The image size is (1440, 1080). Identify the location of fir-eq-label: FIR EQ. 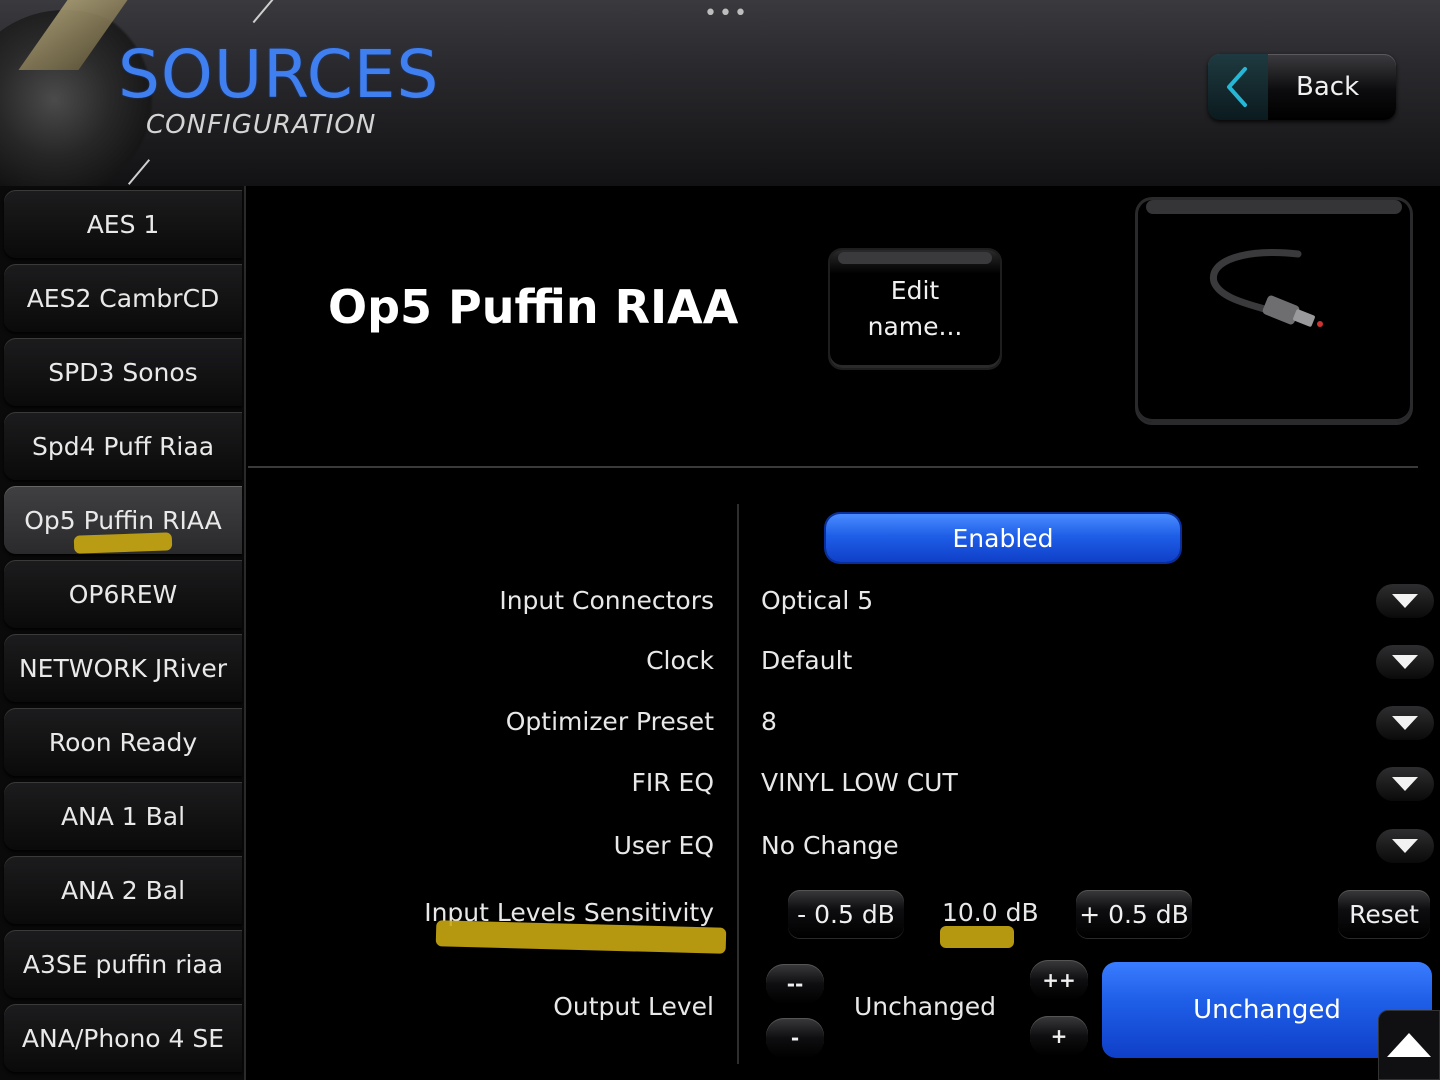
(672, 782).